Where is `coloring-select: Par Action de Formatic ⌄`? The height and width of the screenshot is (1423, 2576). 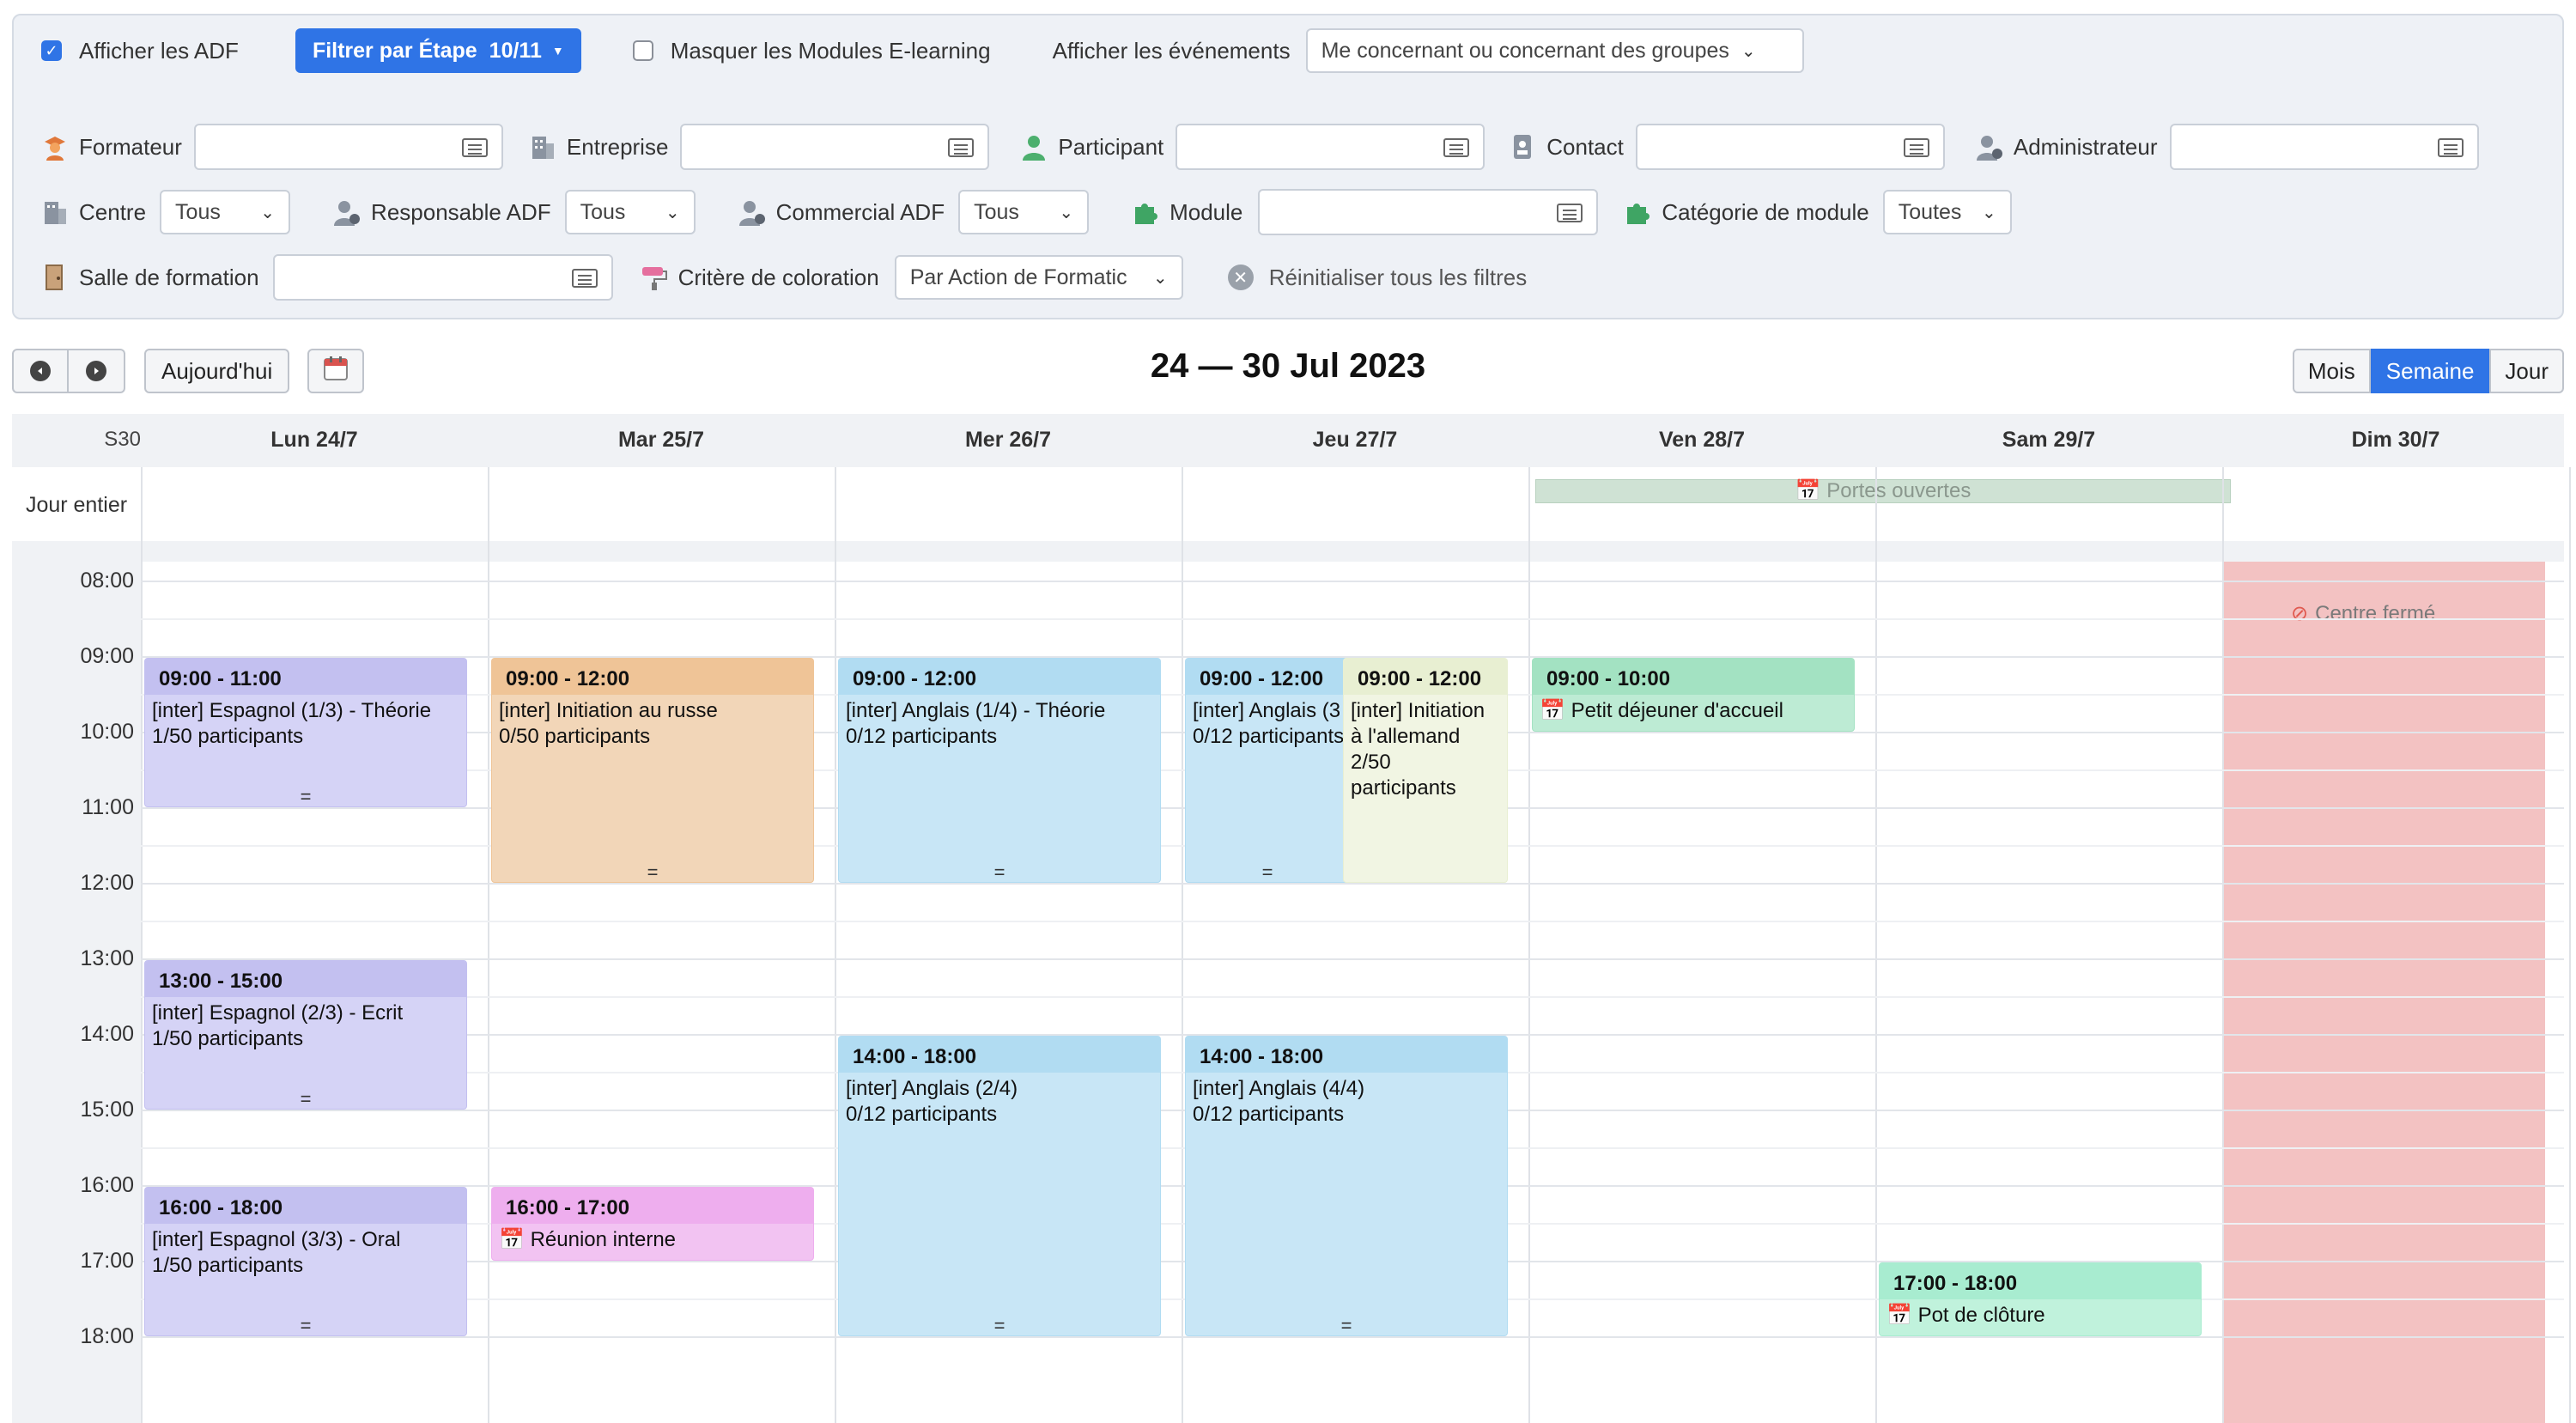 coloring-select: Par Action de Formatic ⌄ is located at coordinates (1038, 277).